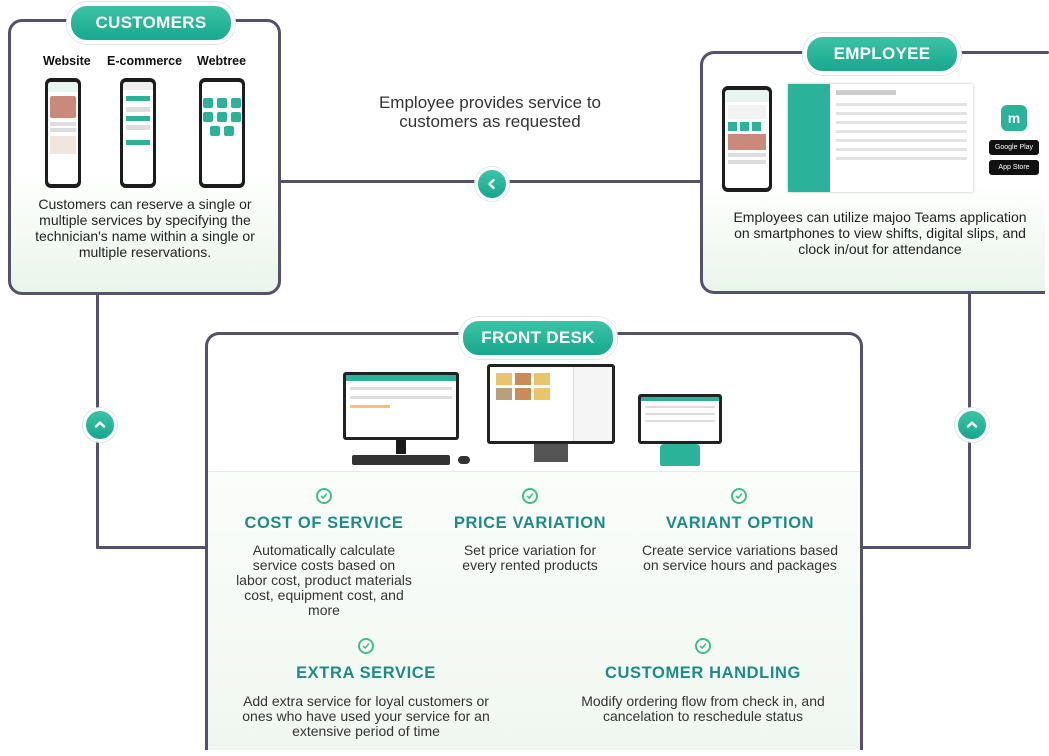 This screenshot has height=756, width=1049. I want to click on employee-badge: EMPLOYEE, so click(882, 54).